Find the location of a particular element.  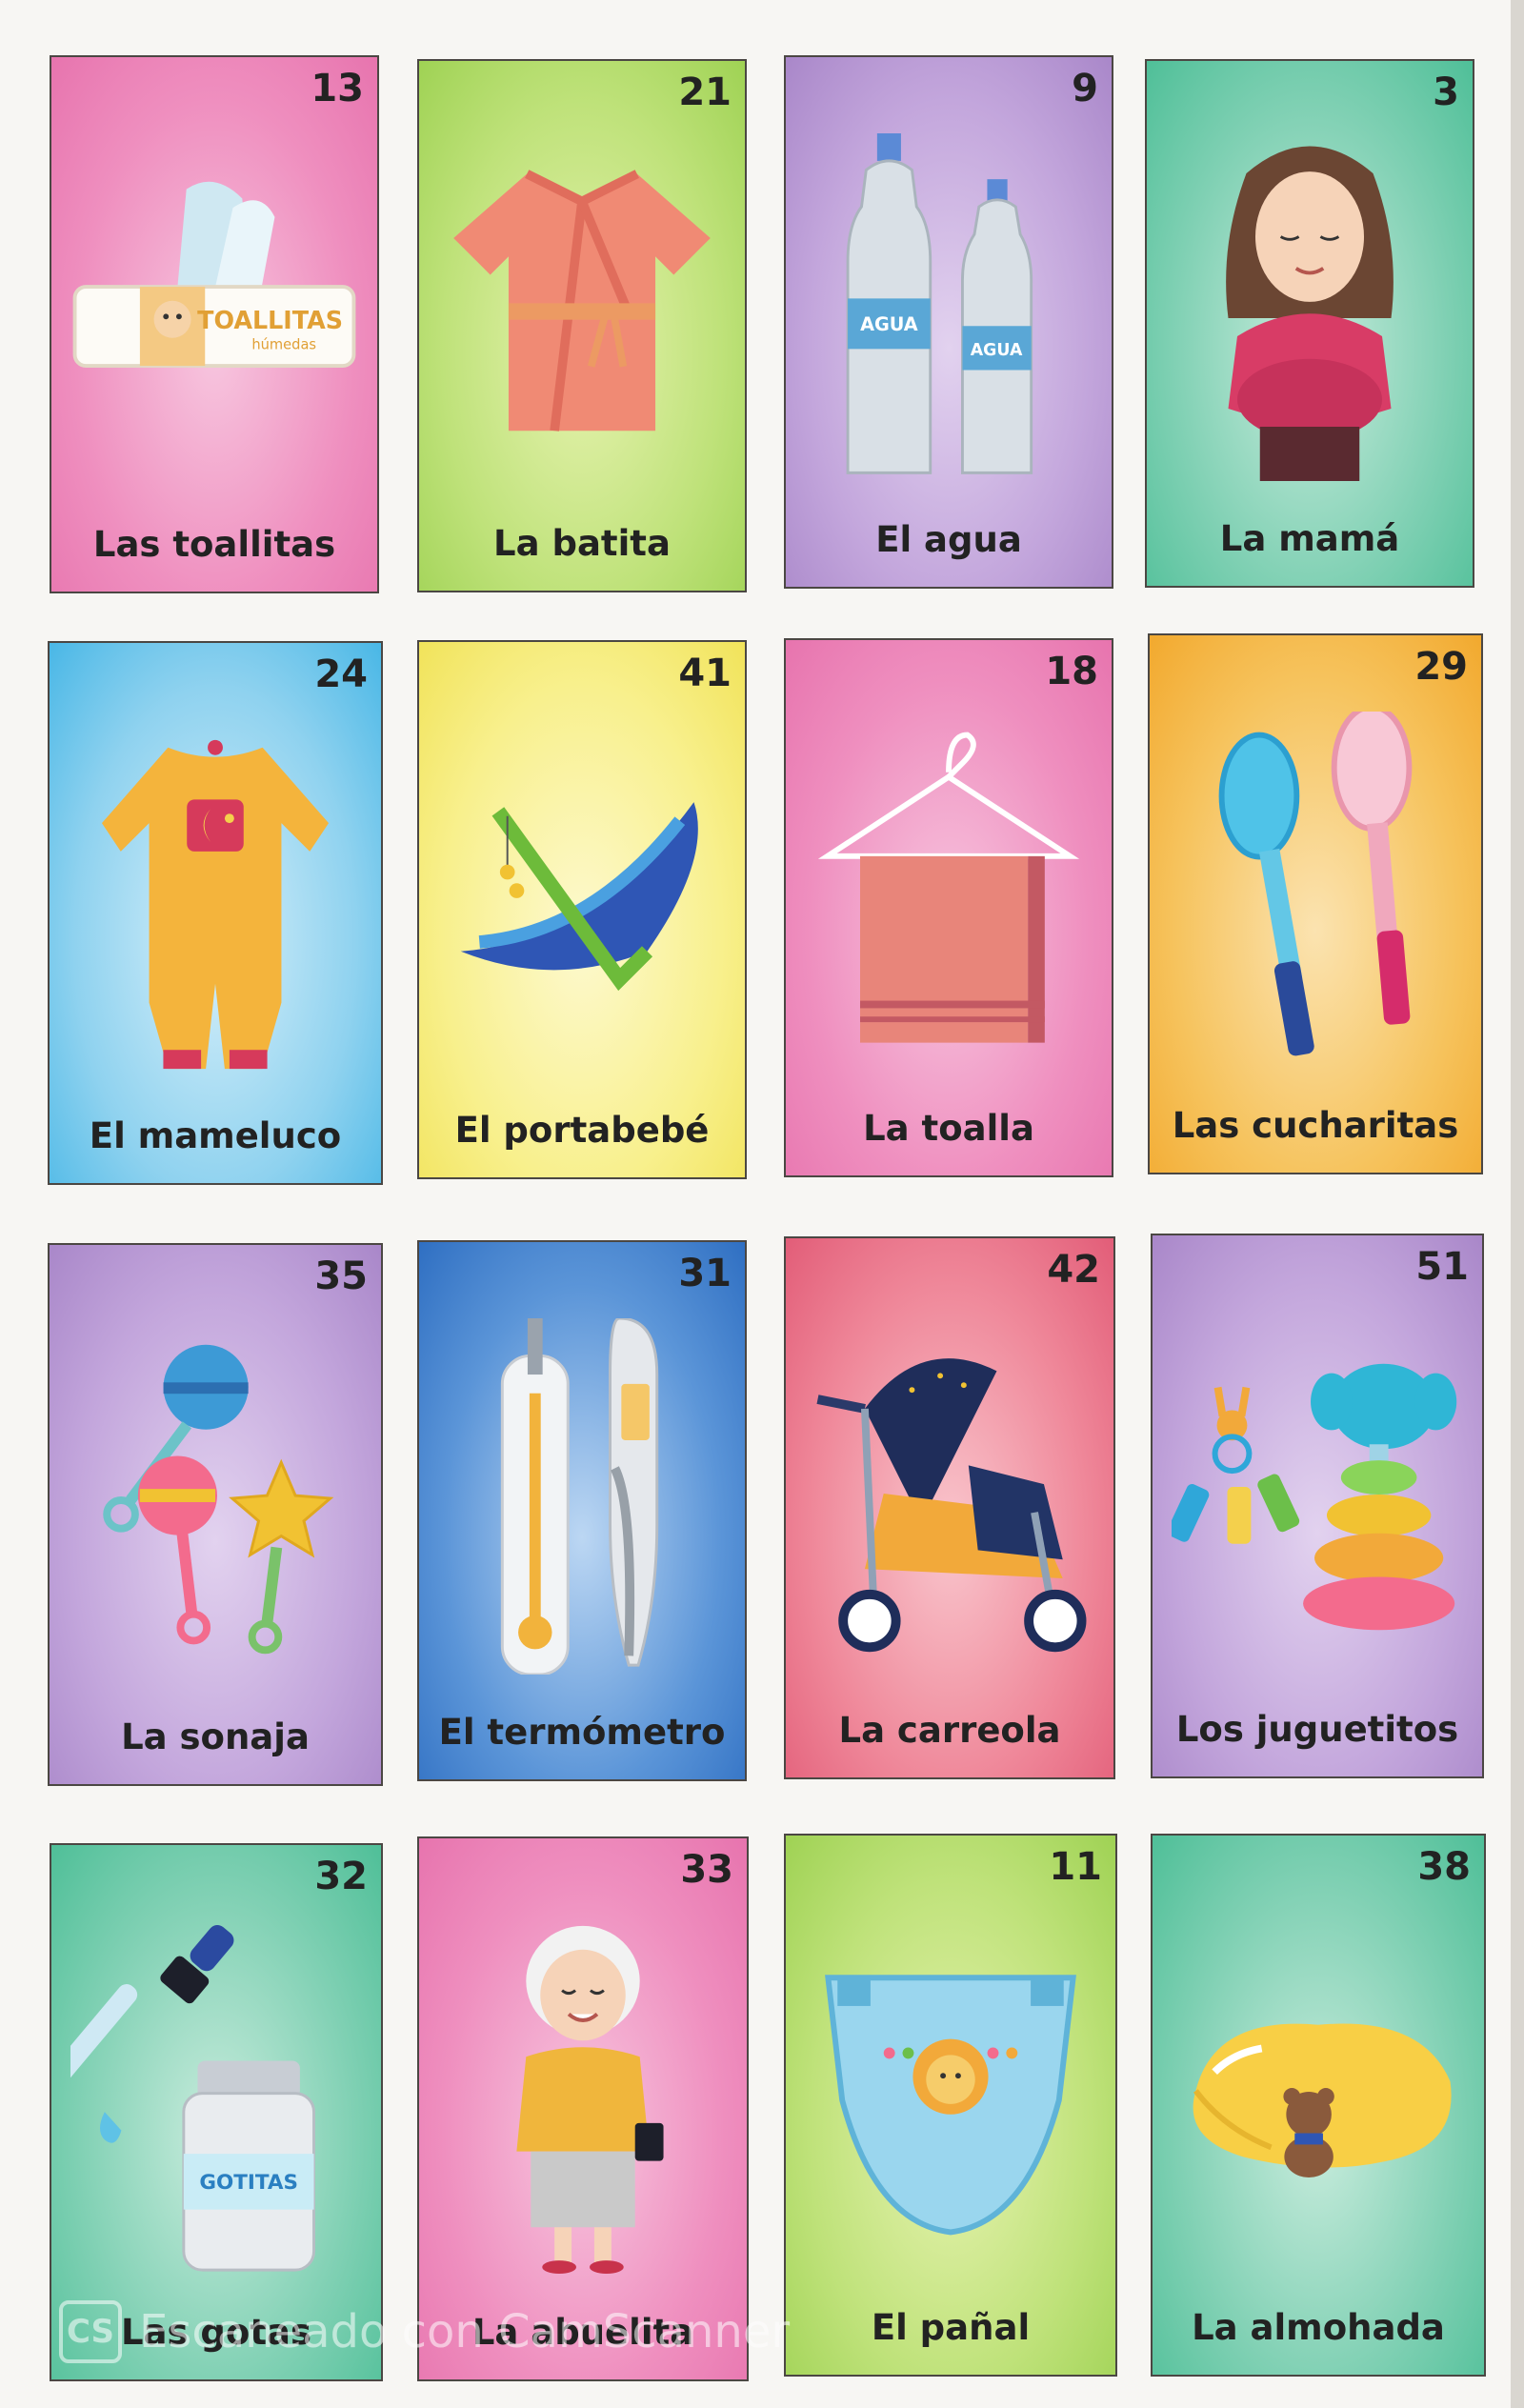

card-las-cucharitas: 29 Las cucharitas is located at coordinates (1315, 903).